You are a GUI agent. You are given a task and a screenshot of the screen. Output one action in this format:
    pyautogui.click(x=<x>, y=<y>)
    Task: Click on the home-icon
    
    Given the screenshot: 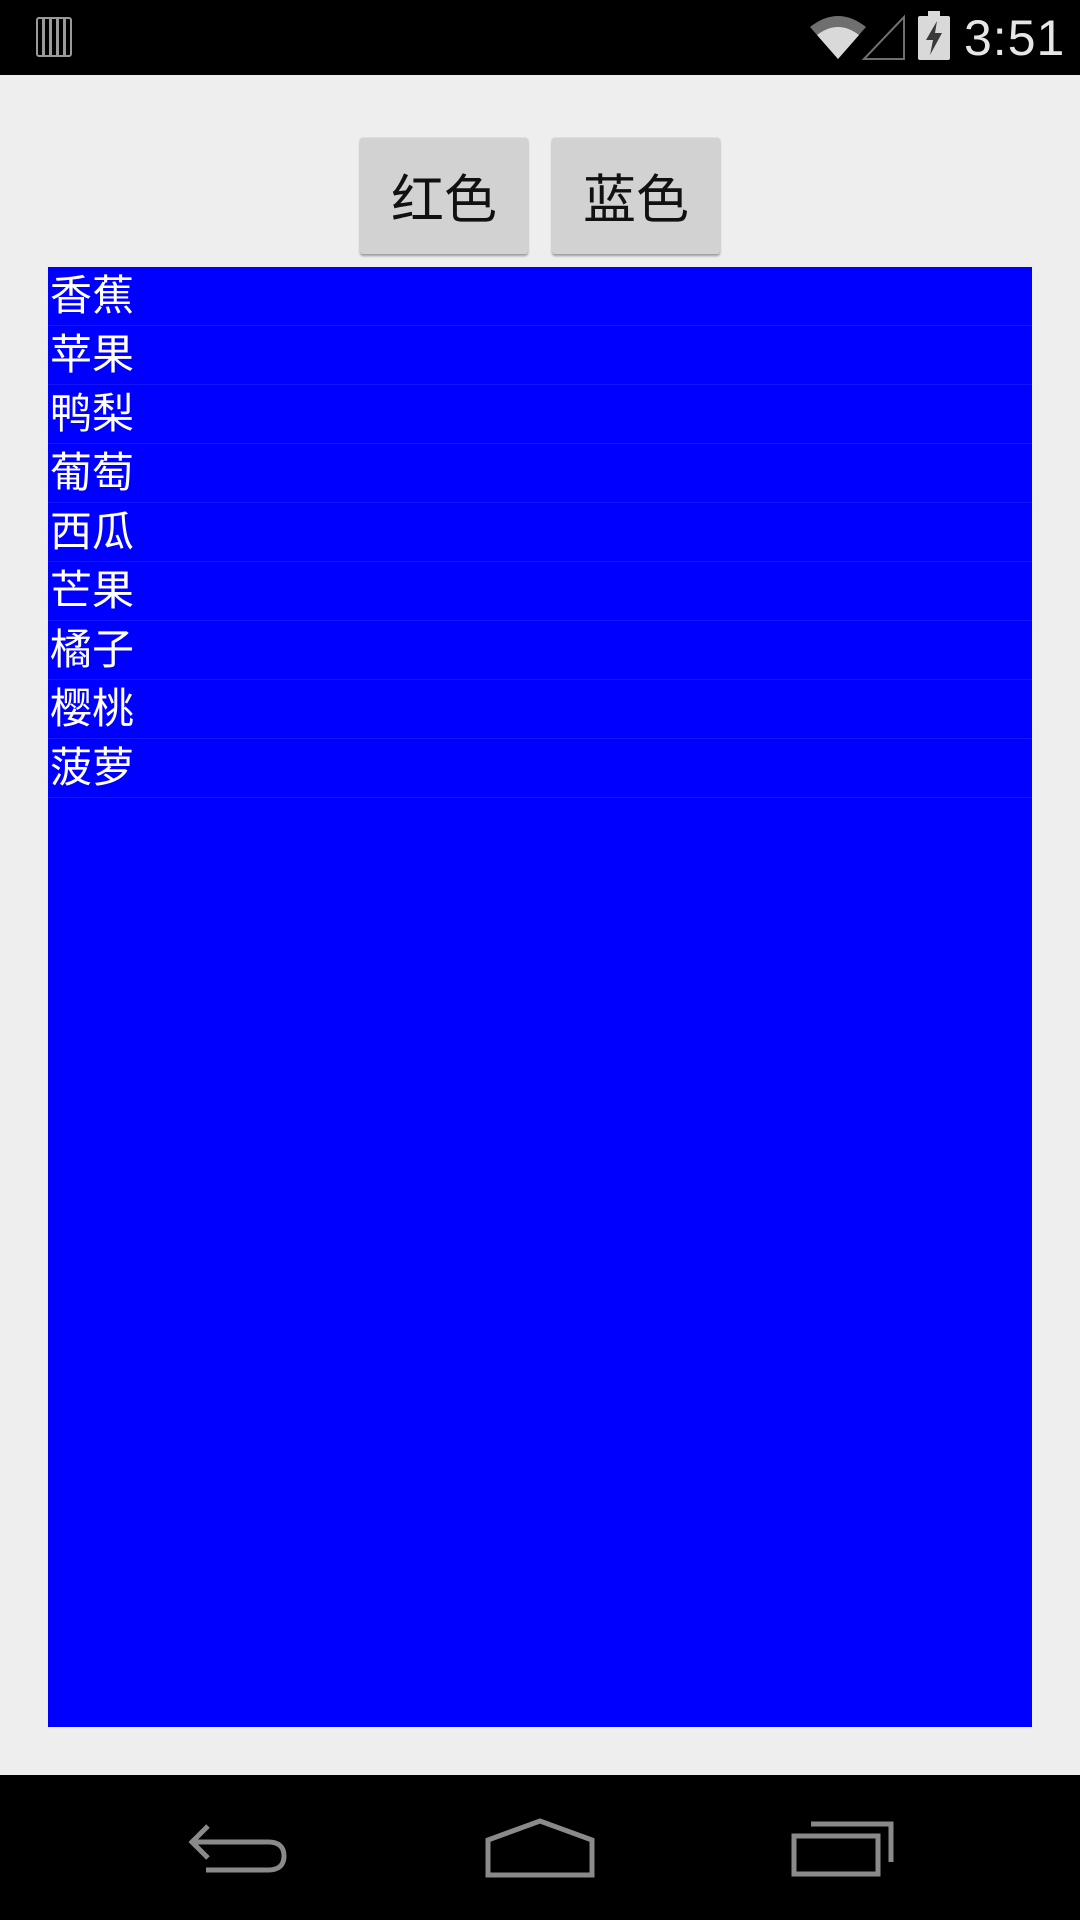 What is the action you would take?
    pyautogui.click(x=540, y=1847)
    